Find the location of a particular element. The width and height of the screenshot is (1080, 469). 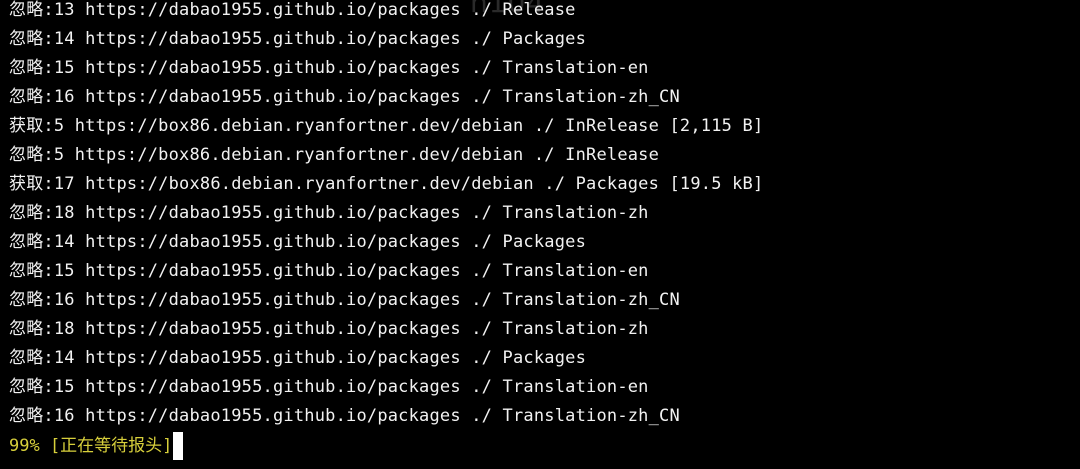

text-cursor is located at coordinates (178, 446).